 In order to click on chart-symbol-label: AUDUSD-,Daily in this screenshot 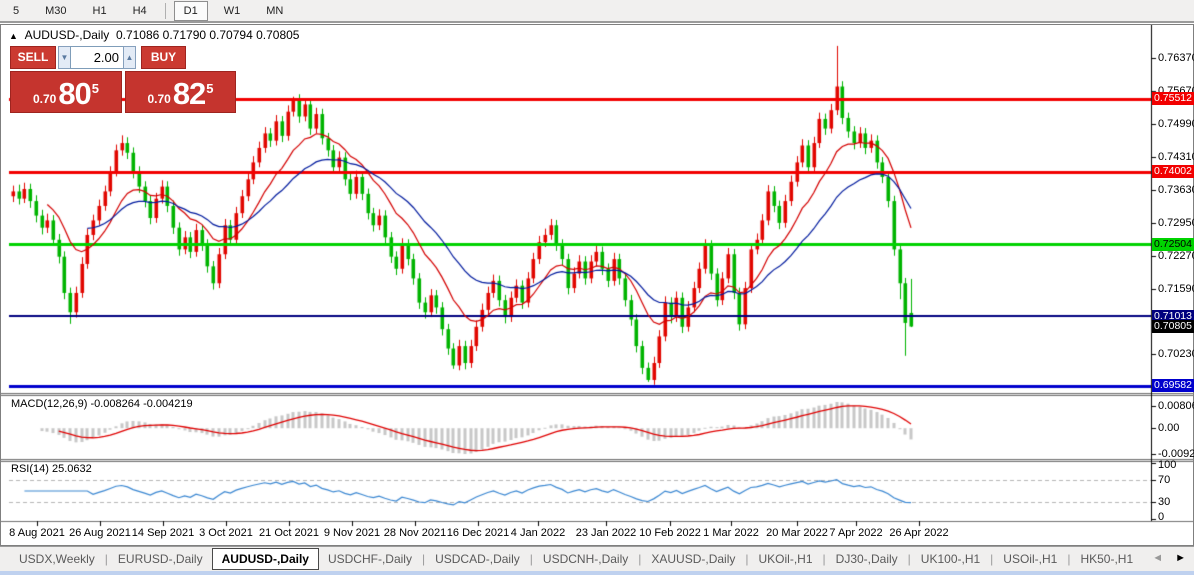, I will do `click(67, 35)`.